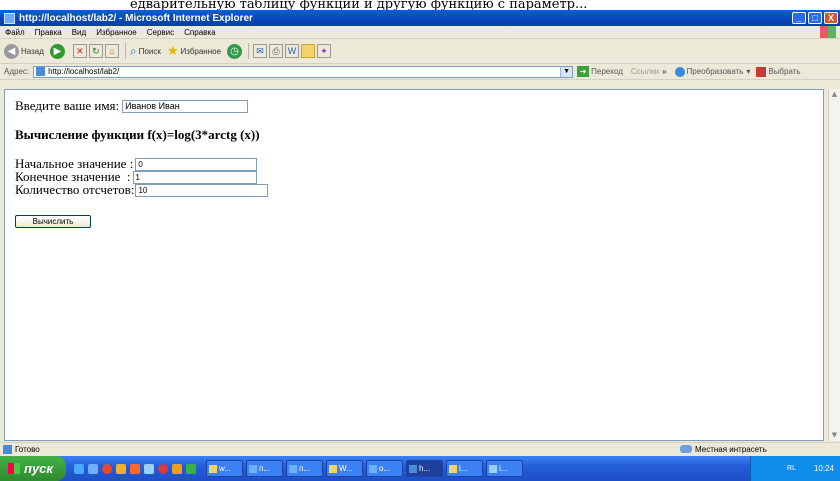 Image resolution: width=840 pixels, height=481 pixels. Describe the element at coordinates (53, 221) in the screenshot. I see `calculate-button: Вычислить` at that location.